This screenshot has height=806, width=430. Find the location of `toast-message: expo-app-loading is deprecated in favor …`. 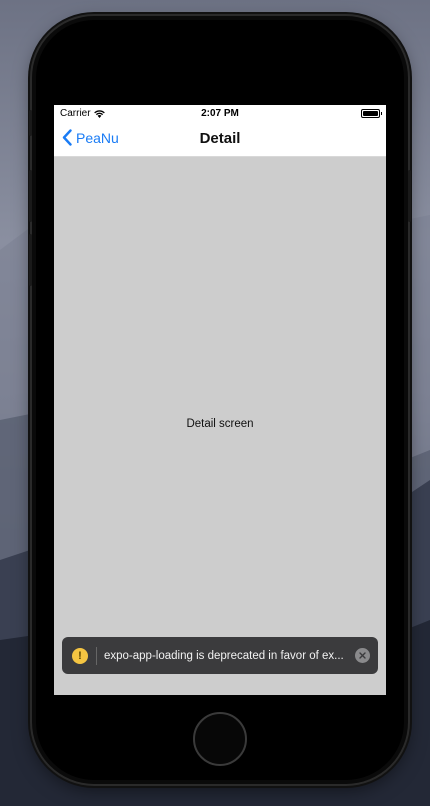

toast-message: expo-app-loading is deprecated in favor … is located at coordinates (224, 655).